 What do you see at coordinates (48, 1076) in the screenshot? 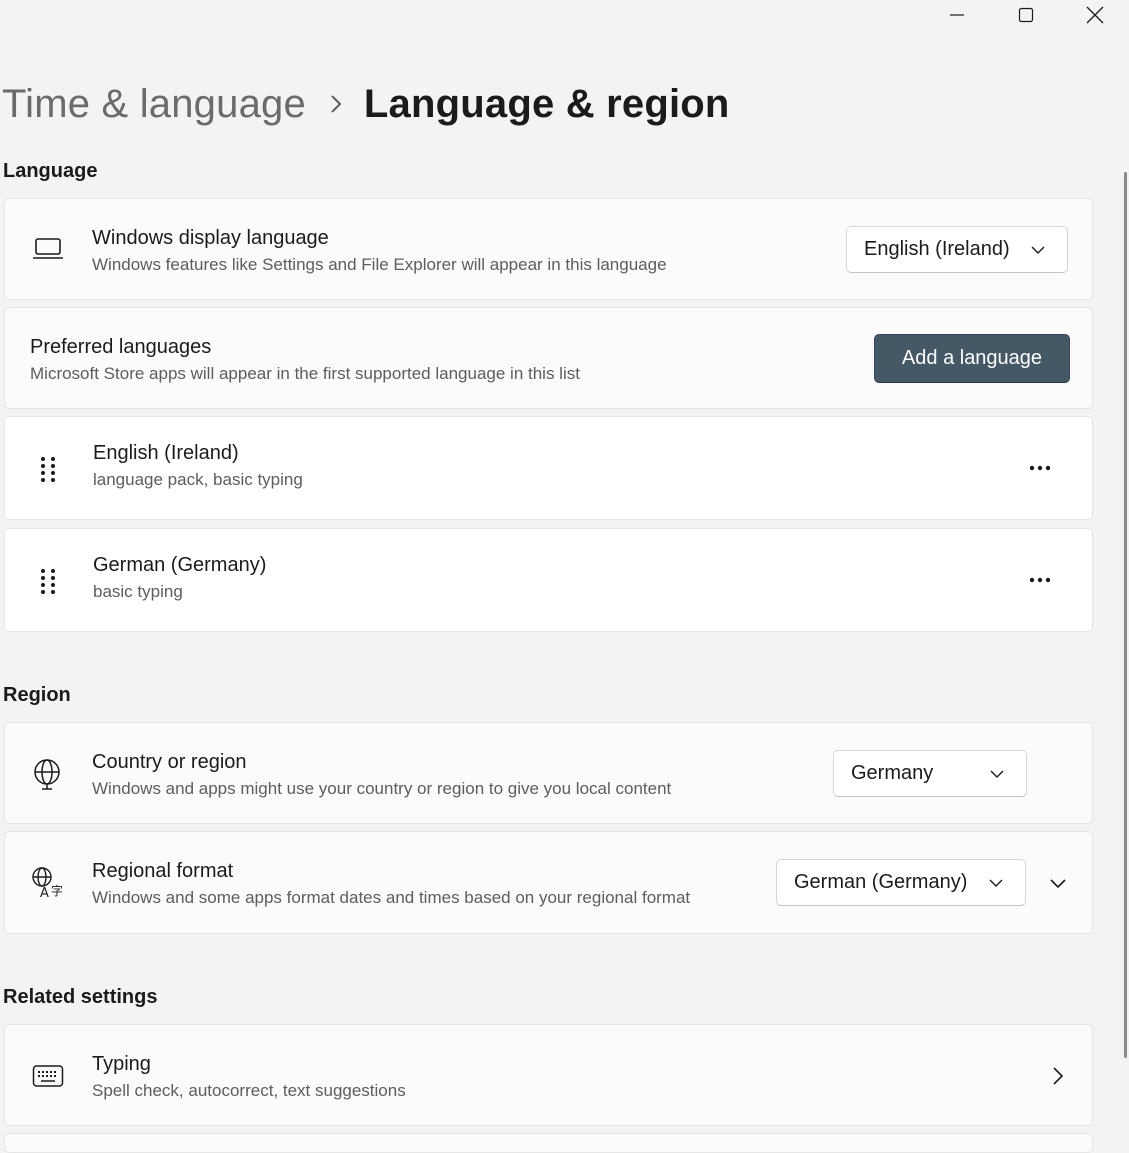
I see `keyboard-icon` at bounding box center [48, 1076].